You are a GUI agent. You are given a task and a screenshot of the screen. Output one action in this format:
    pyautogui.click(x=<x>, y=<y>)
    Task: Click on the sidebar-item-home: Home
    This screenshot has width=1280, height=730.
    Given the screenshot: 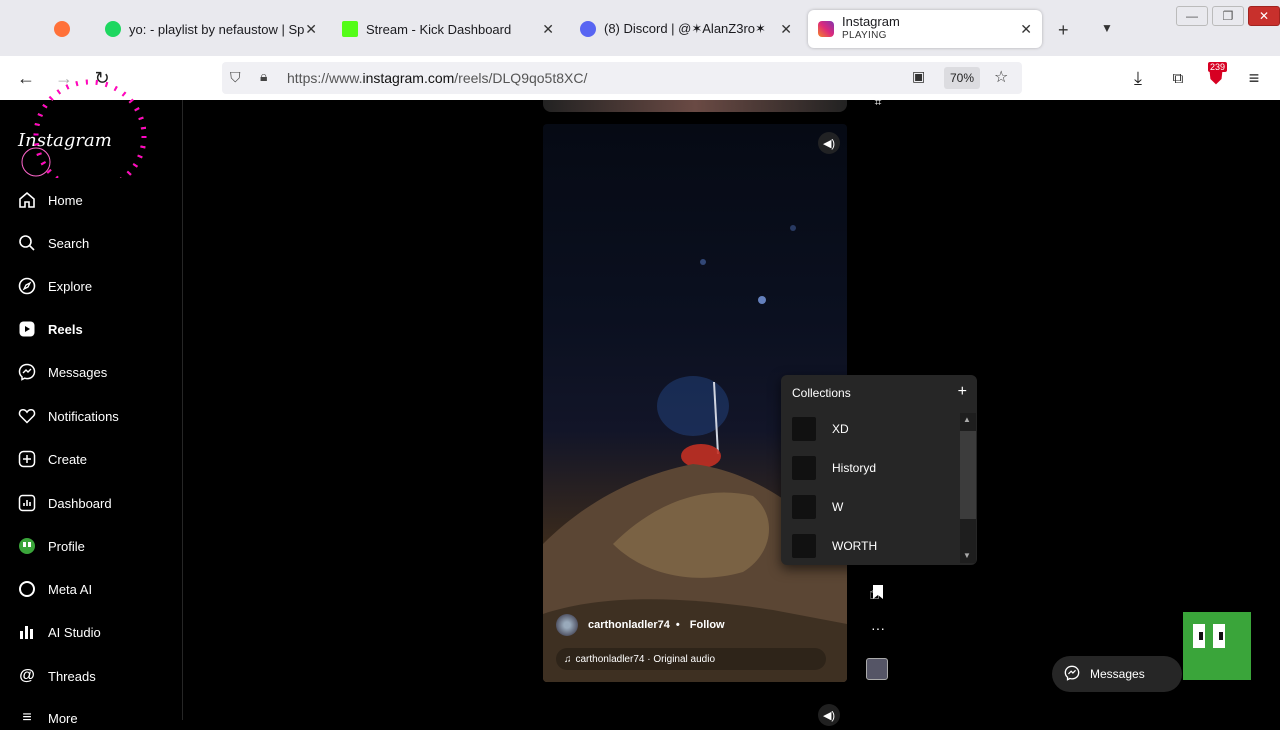 What is the action you would take?
    pyautogui.click(x=50, y=200)
    